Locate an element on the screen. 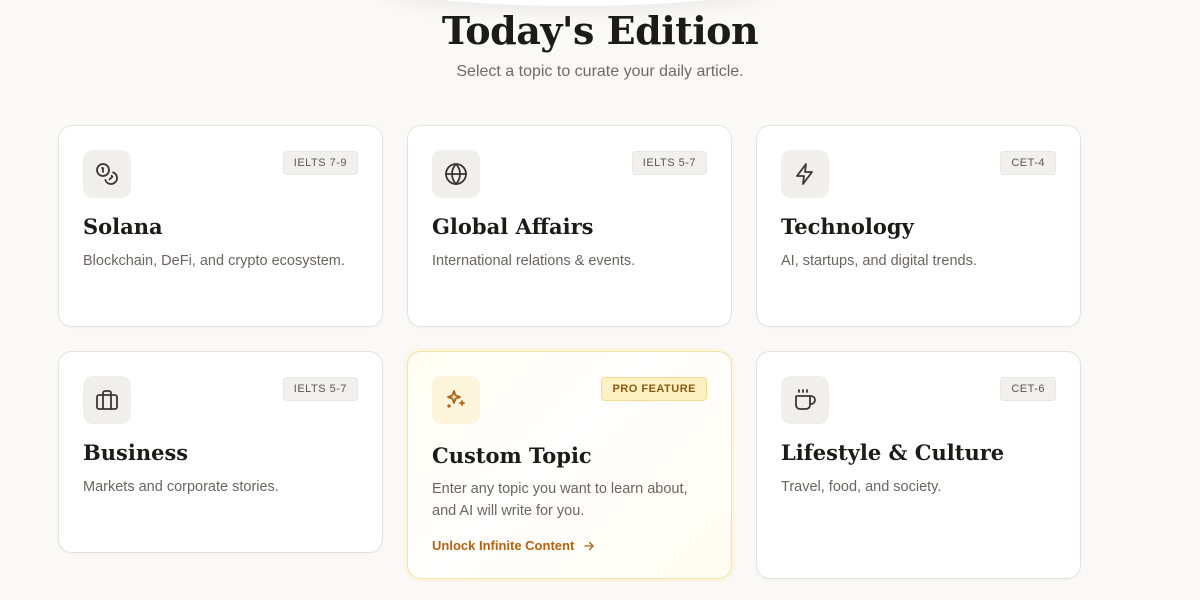 Image resolution: width=1200 pixels, height=600 pixels. card-description: International relations & events. is located at coordinates (534, 261).